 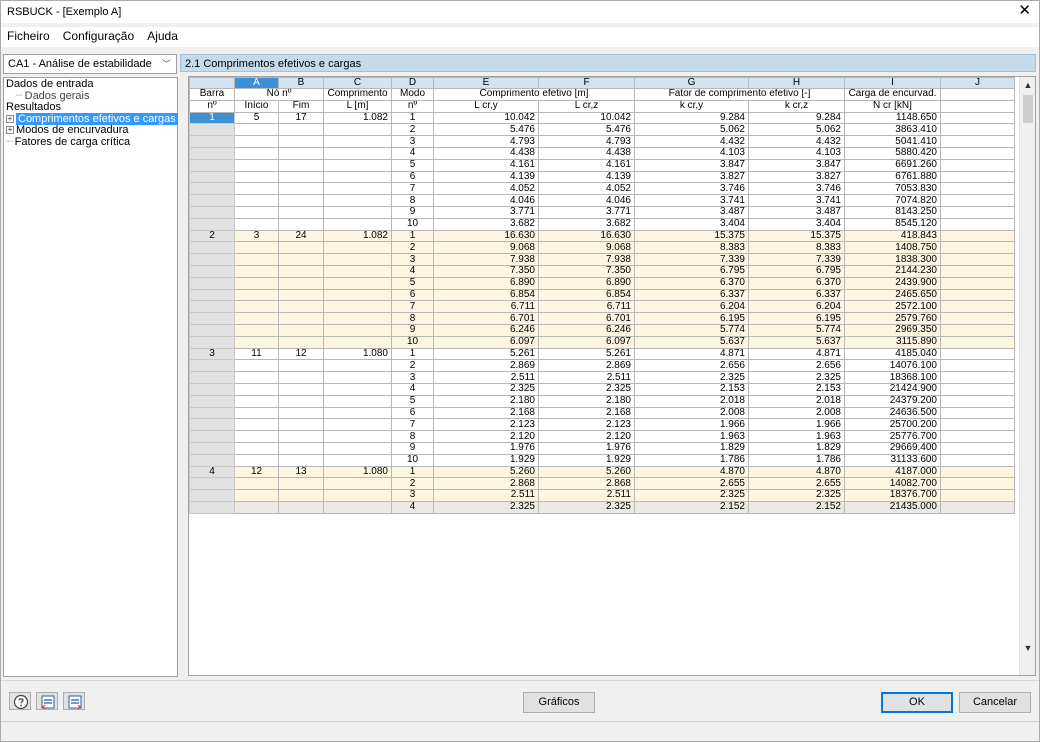 I want to click on cell-lcr-z: 5.476, so click(x=586, y=130).